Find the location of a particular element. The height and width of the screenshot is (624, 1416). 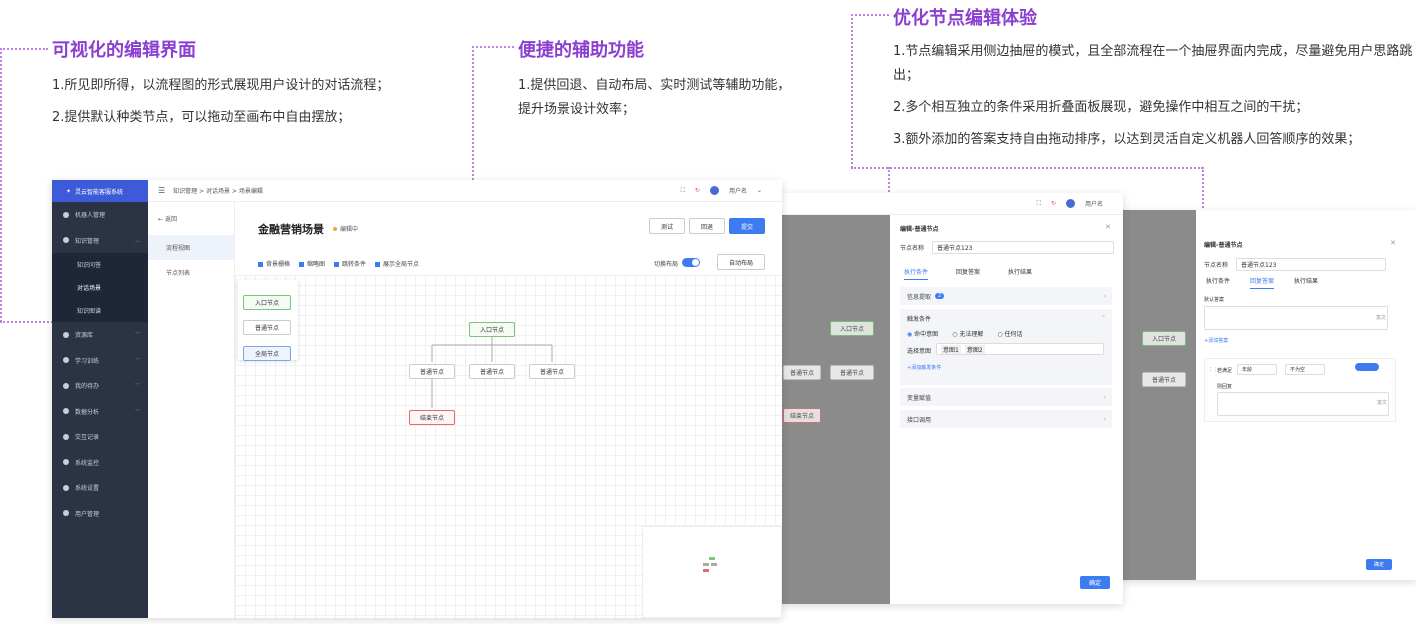

todo-icon is located at coordinates (66, 385).